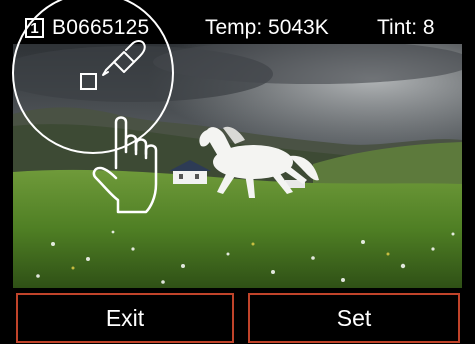 This screenshot has height=344, width=475. What do you see at coordinates (267, 27) in the screenshot?
I see `temperature-readout: Temp: 5043K` at bounding box center [267, 27].